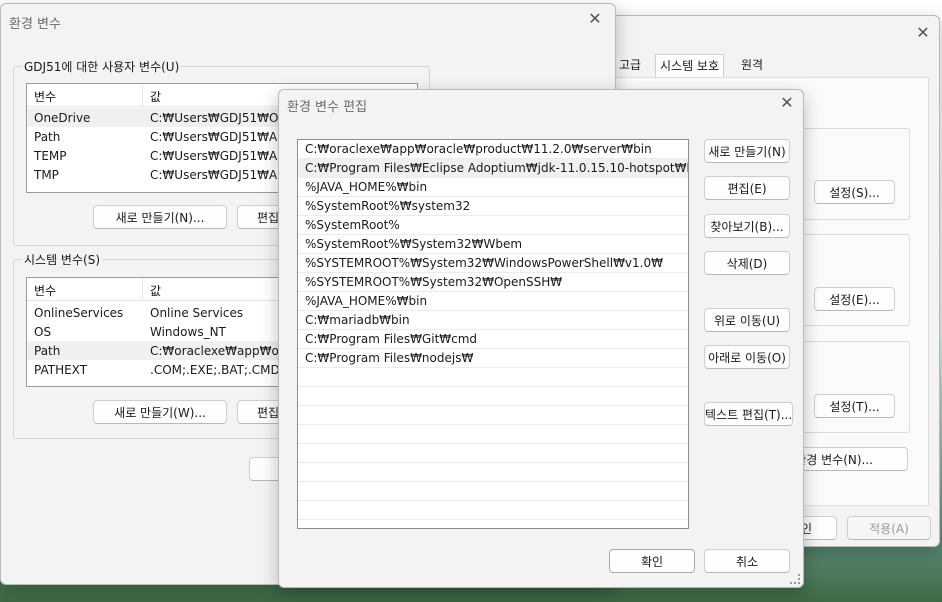 The width and height of the screenshot is (942, 602). I want to click on variable-name: OnlineServices, so click(79, 313).